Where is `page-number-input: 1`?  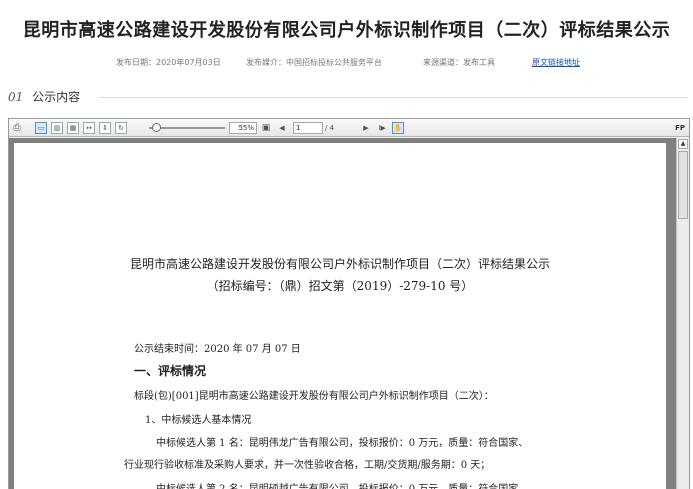 page-number-input: 1 is located at coordinates (308, 128).